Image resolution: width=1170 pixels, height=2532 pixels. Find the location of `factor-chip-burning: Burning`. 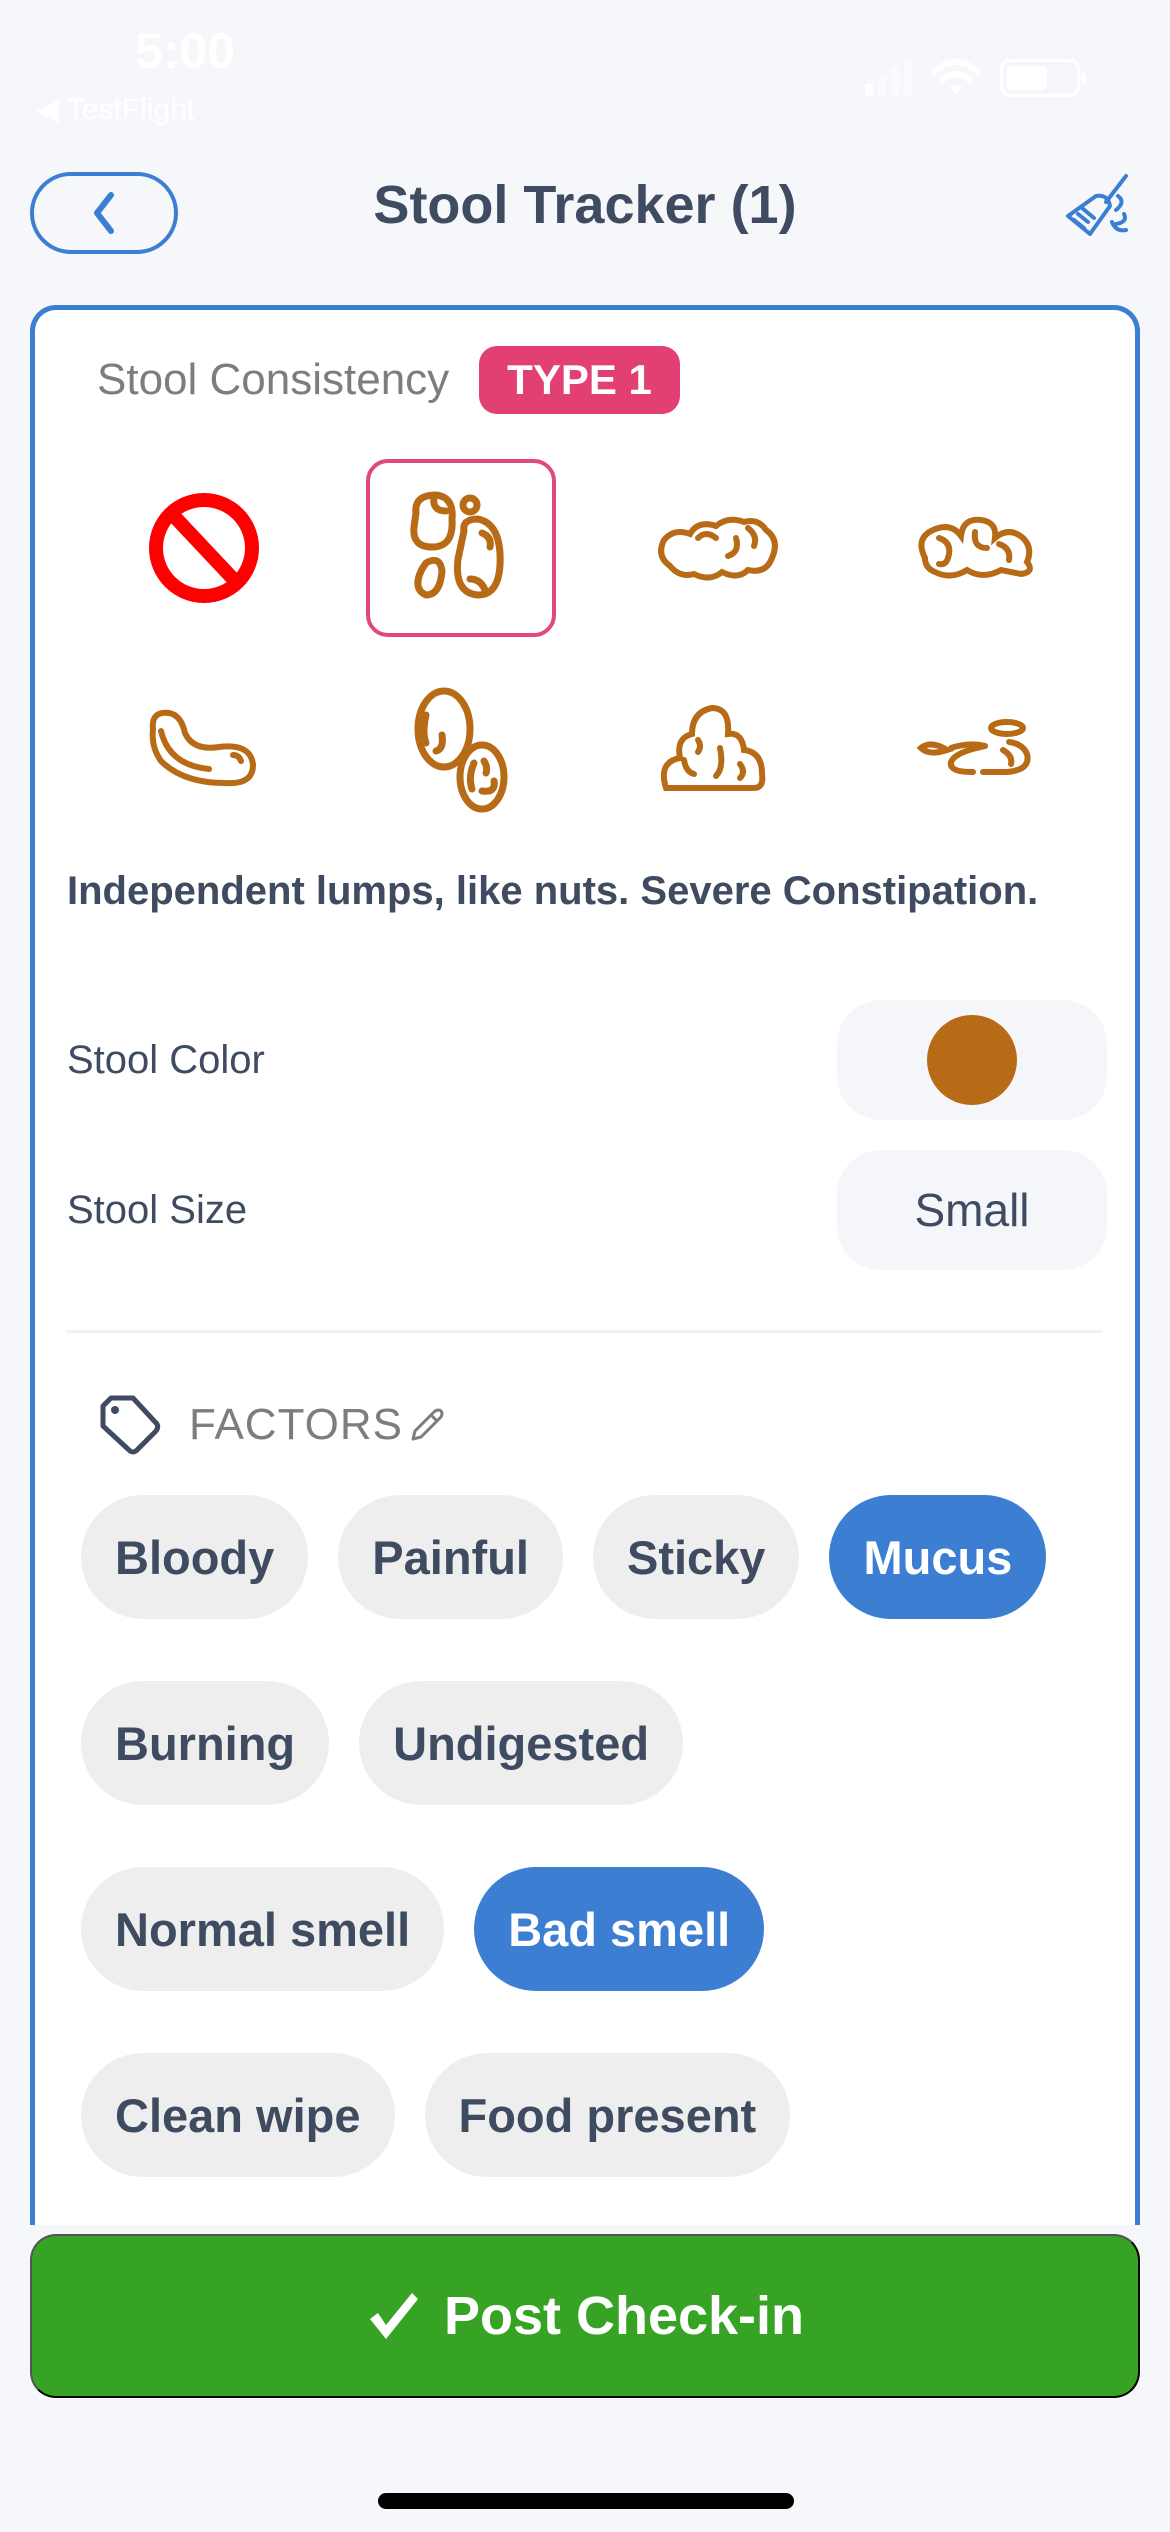

factor-chip-burning: Burning is located at coordinates (205, 1743).